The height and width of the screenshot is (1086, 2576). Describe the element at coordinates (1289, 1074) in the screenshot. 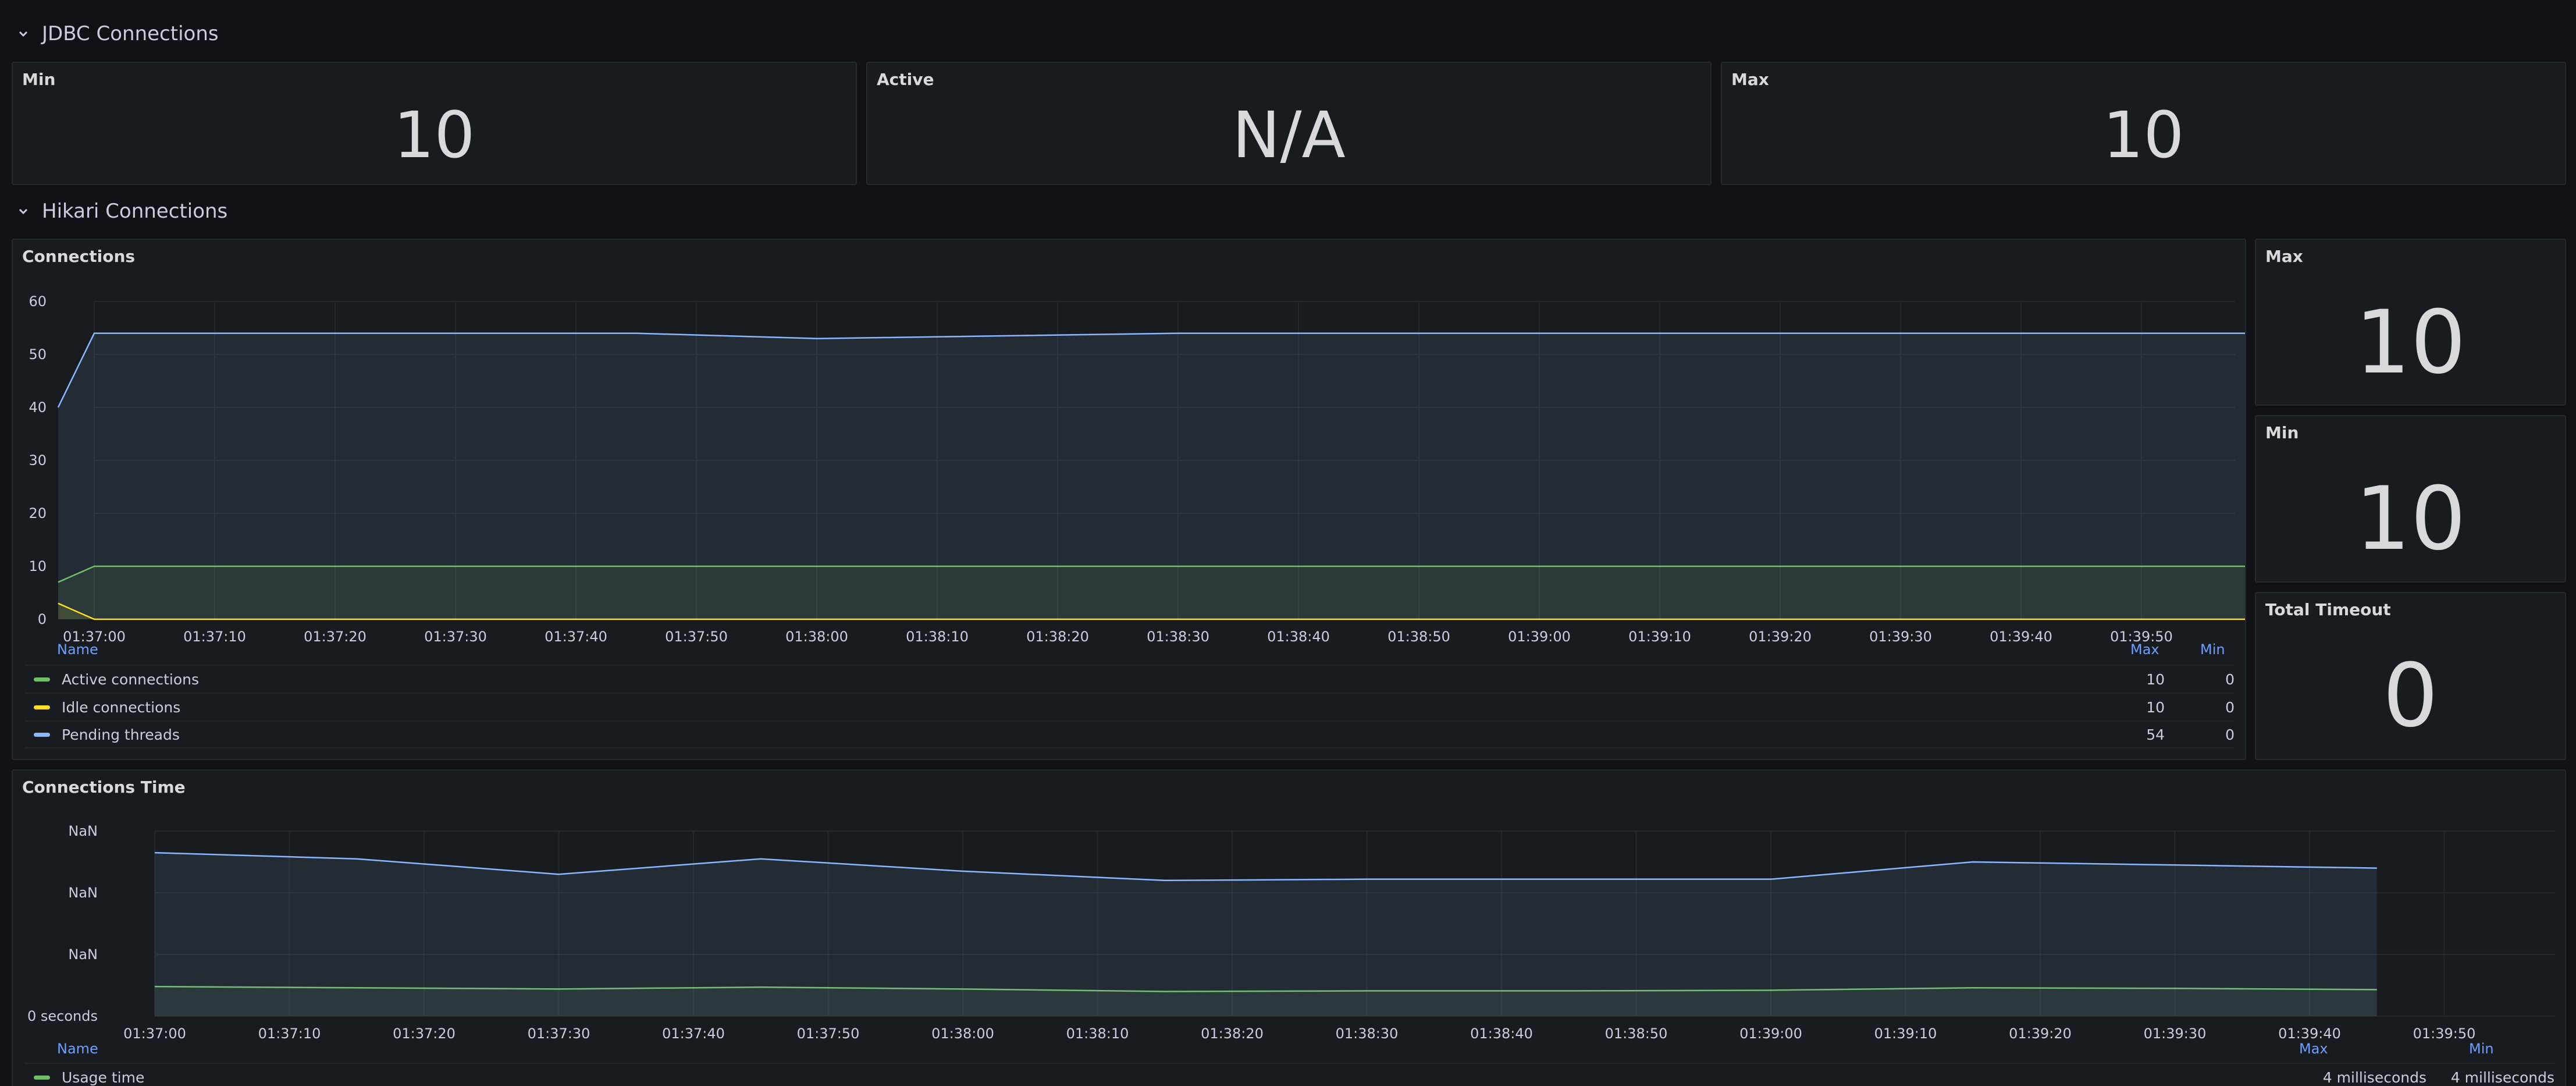

I see `legend-item-usage-time: Usage time 4 milliseconds 4 milliseconds` at that location.